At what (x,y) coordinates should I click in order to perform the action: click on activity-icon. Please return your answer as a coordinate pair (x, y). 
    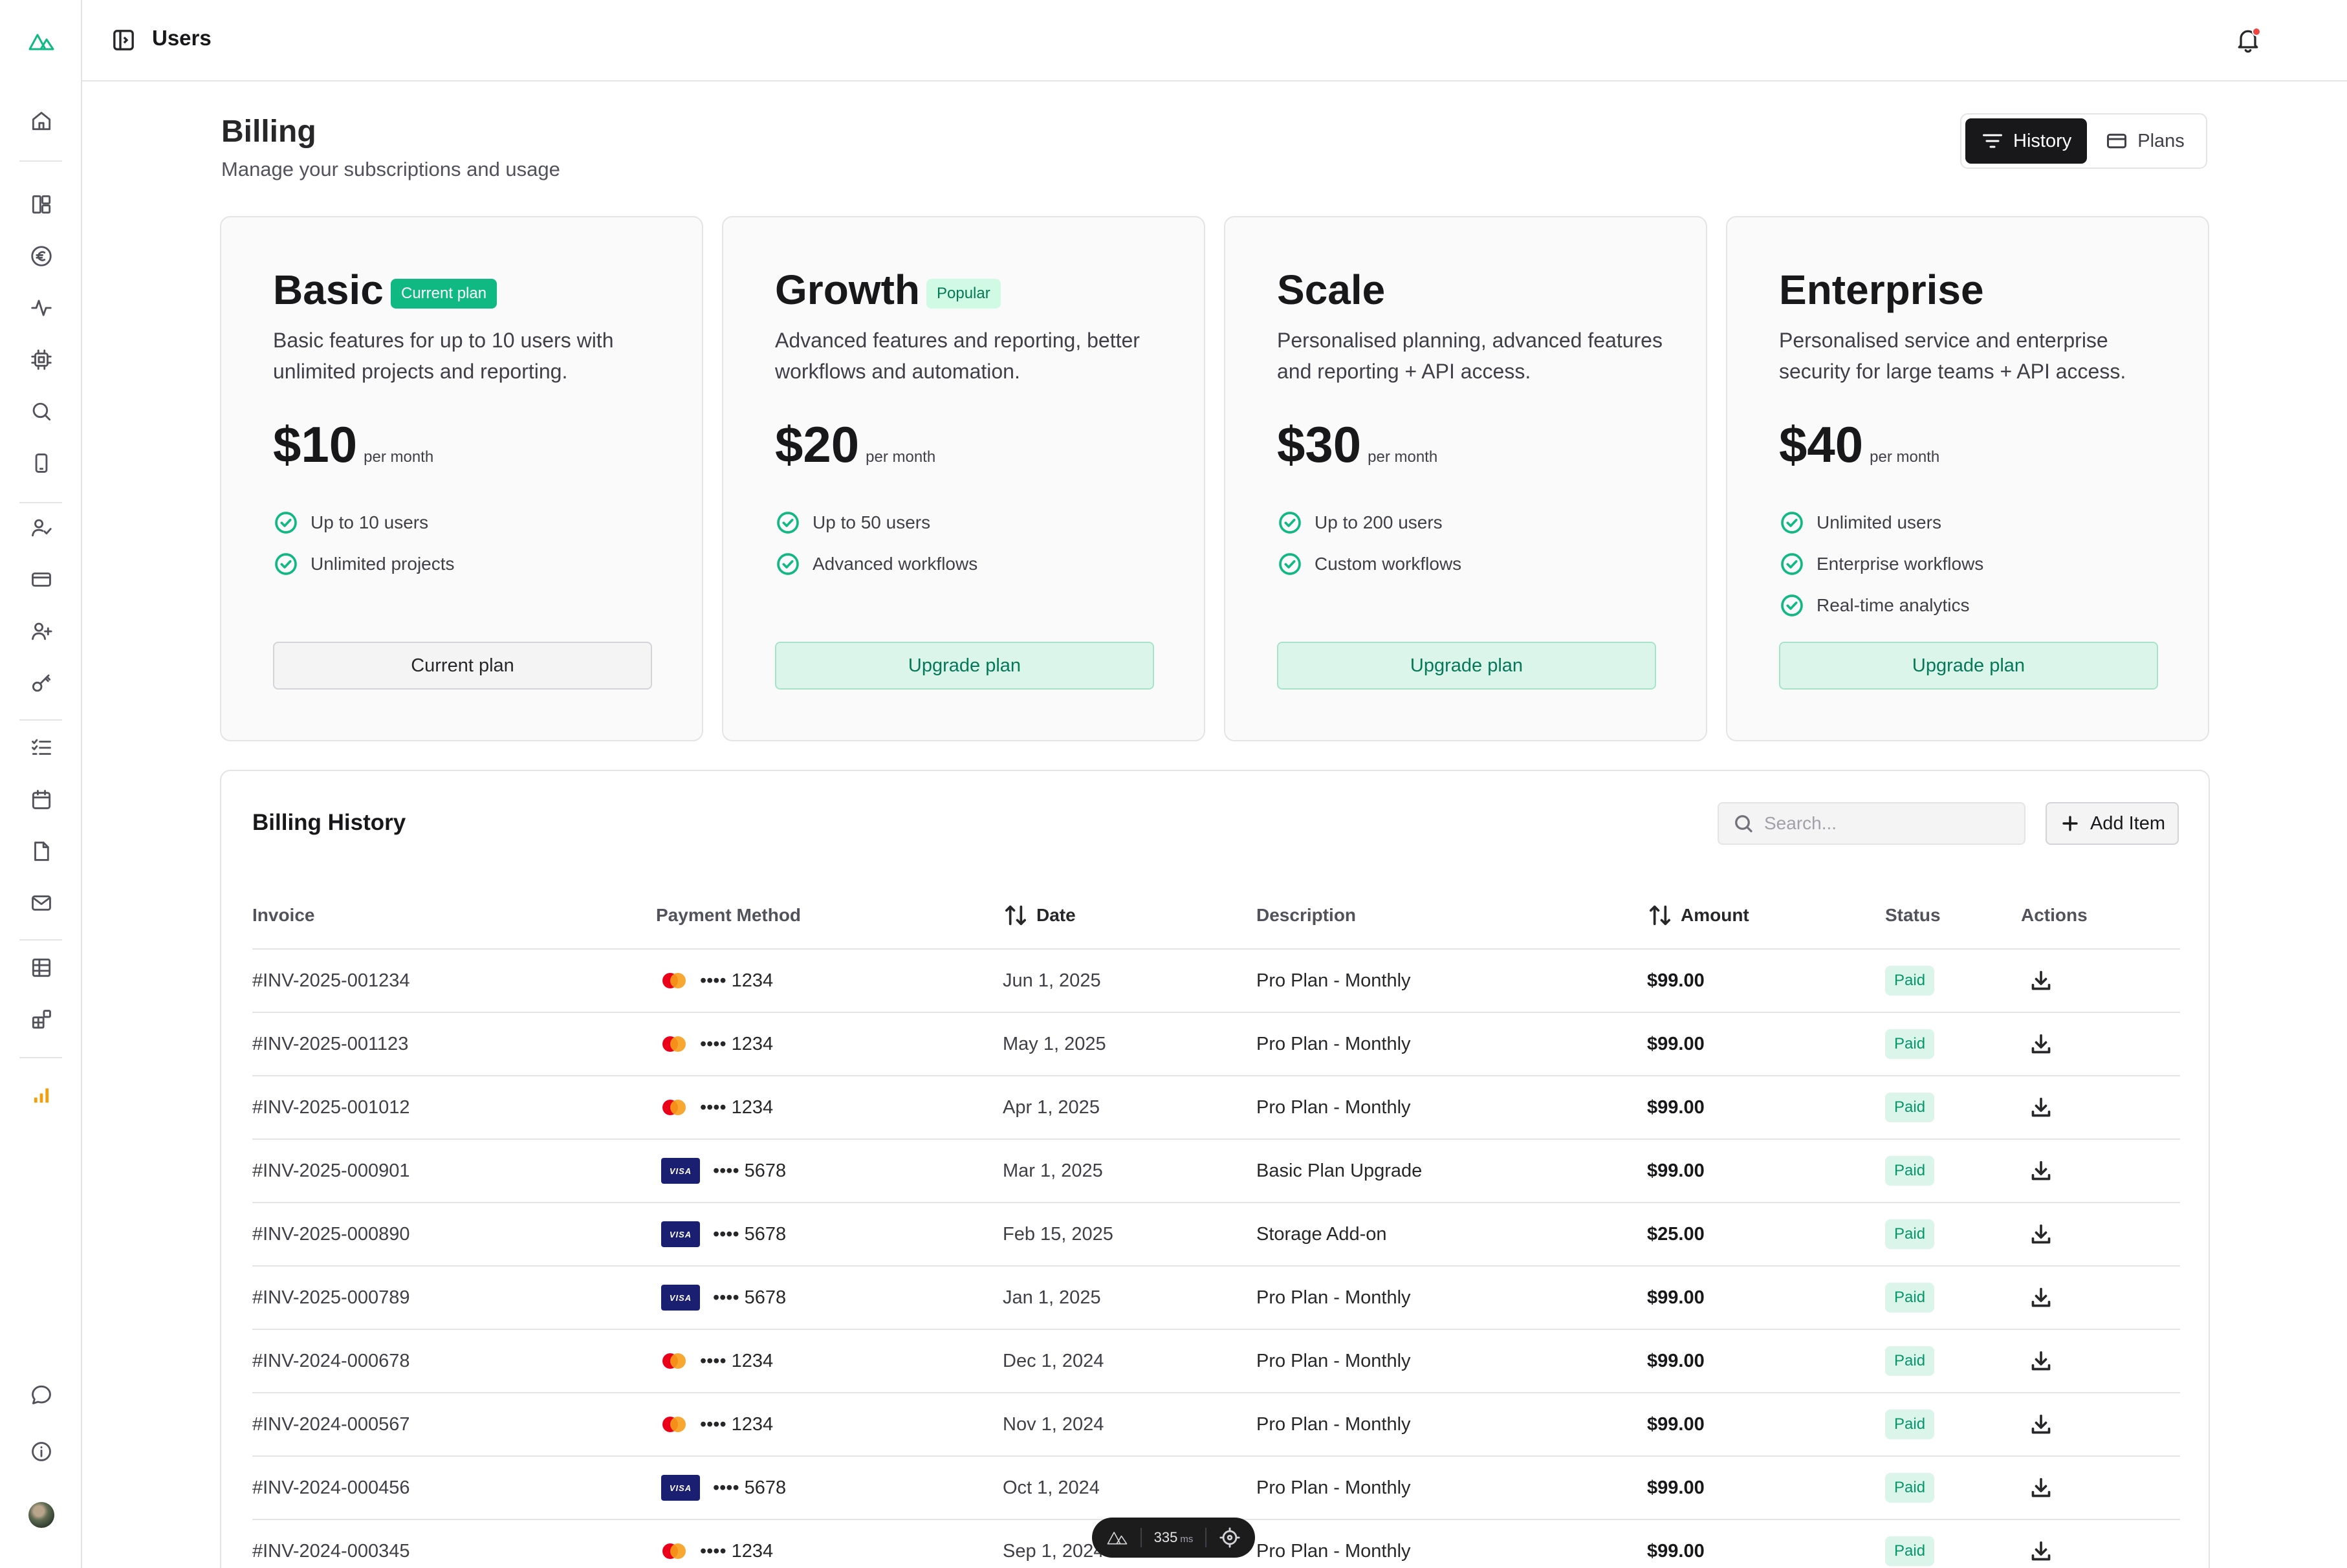
    Looking at the image, I should click on (41, 307).